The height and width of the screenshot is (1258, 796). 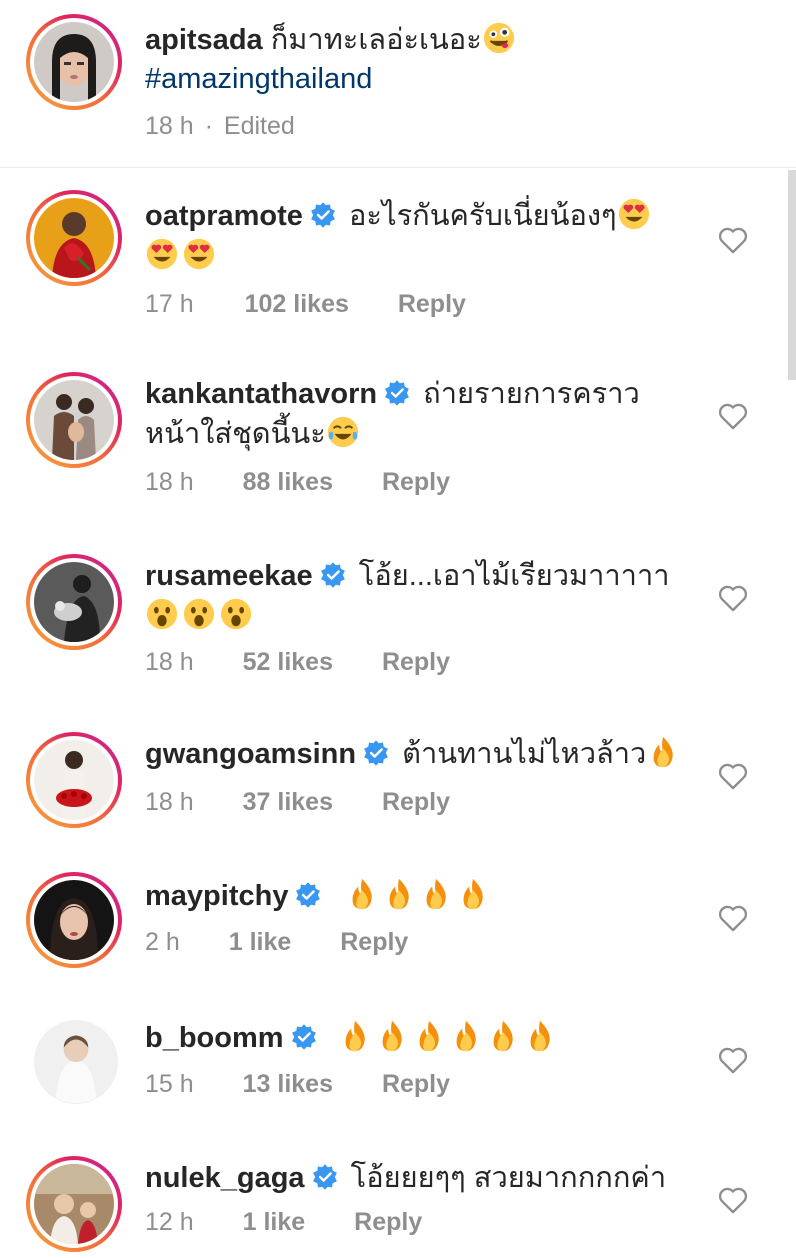 I want to click on scrollbar, so click(x=792, y=275).